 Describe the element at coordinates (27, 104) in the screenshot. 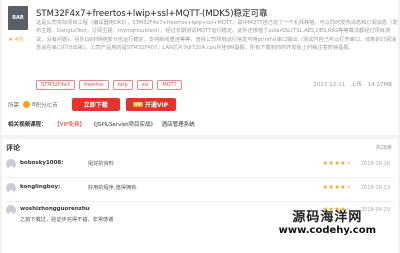

I see `coin-icon` at that location.